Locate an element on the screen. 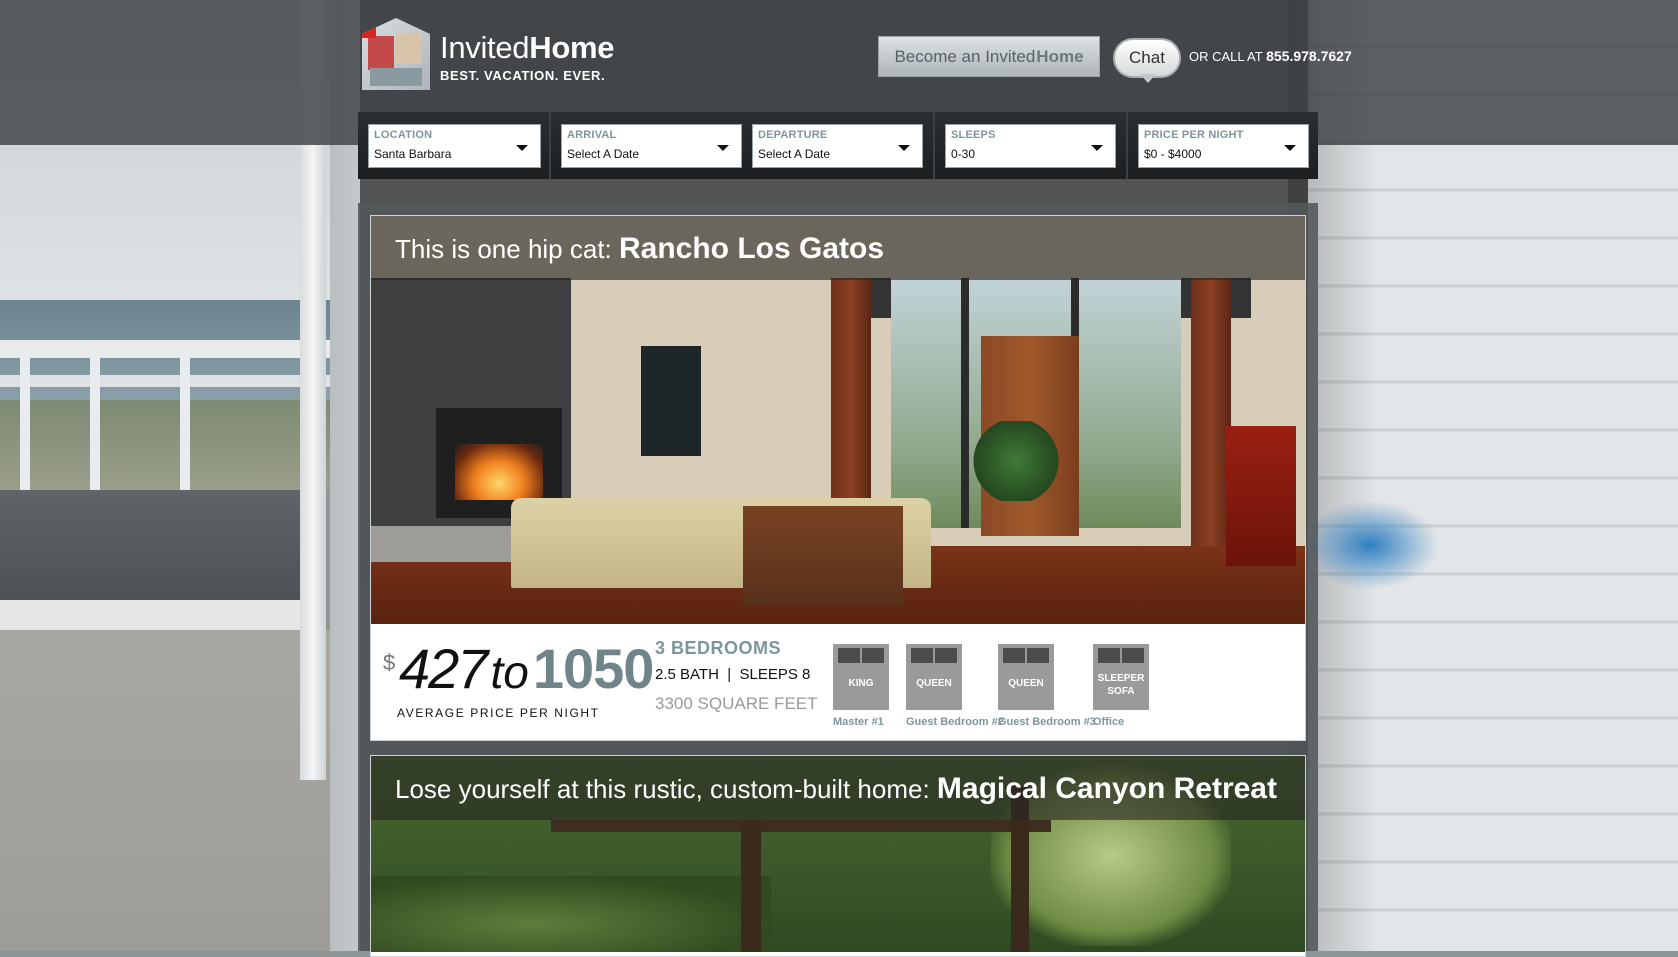 This screenshot has height=957, width=1678. become-invitedhome-button: Become an Invited Home is located at coordinates (989, 56).